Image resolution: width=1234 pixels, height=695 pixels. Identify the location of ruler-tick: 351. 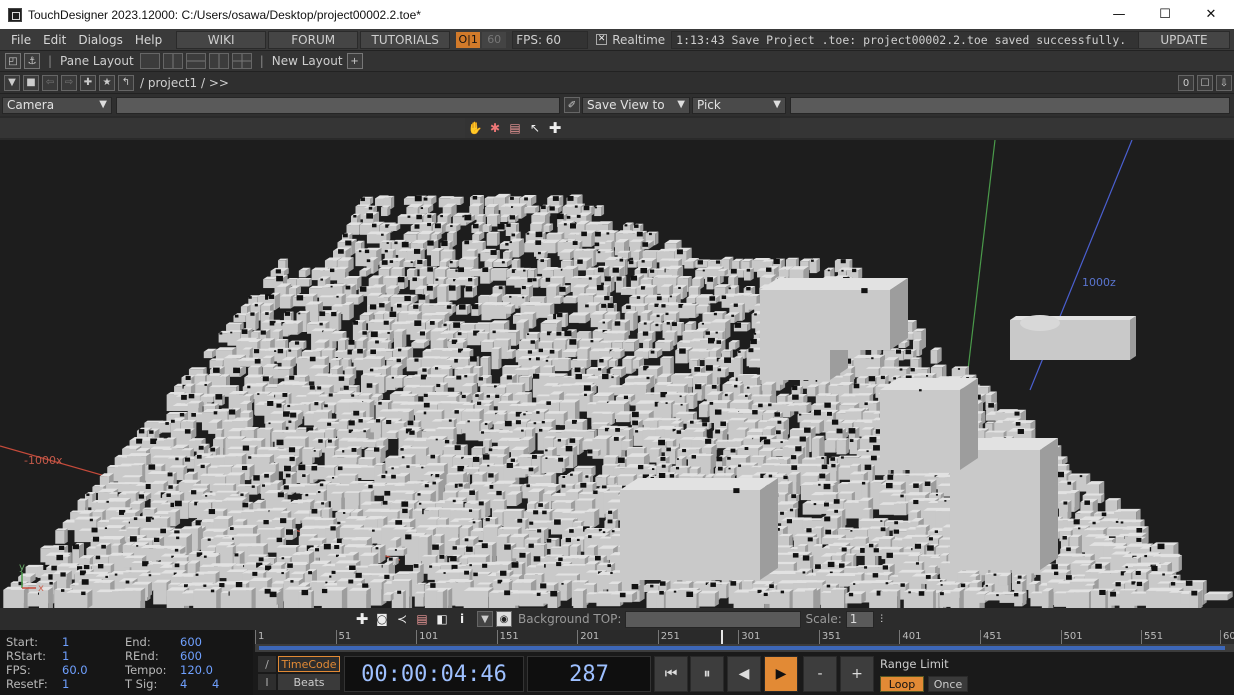
(829, 637).